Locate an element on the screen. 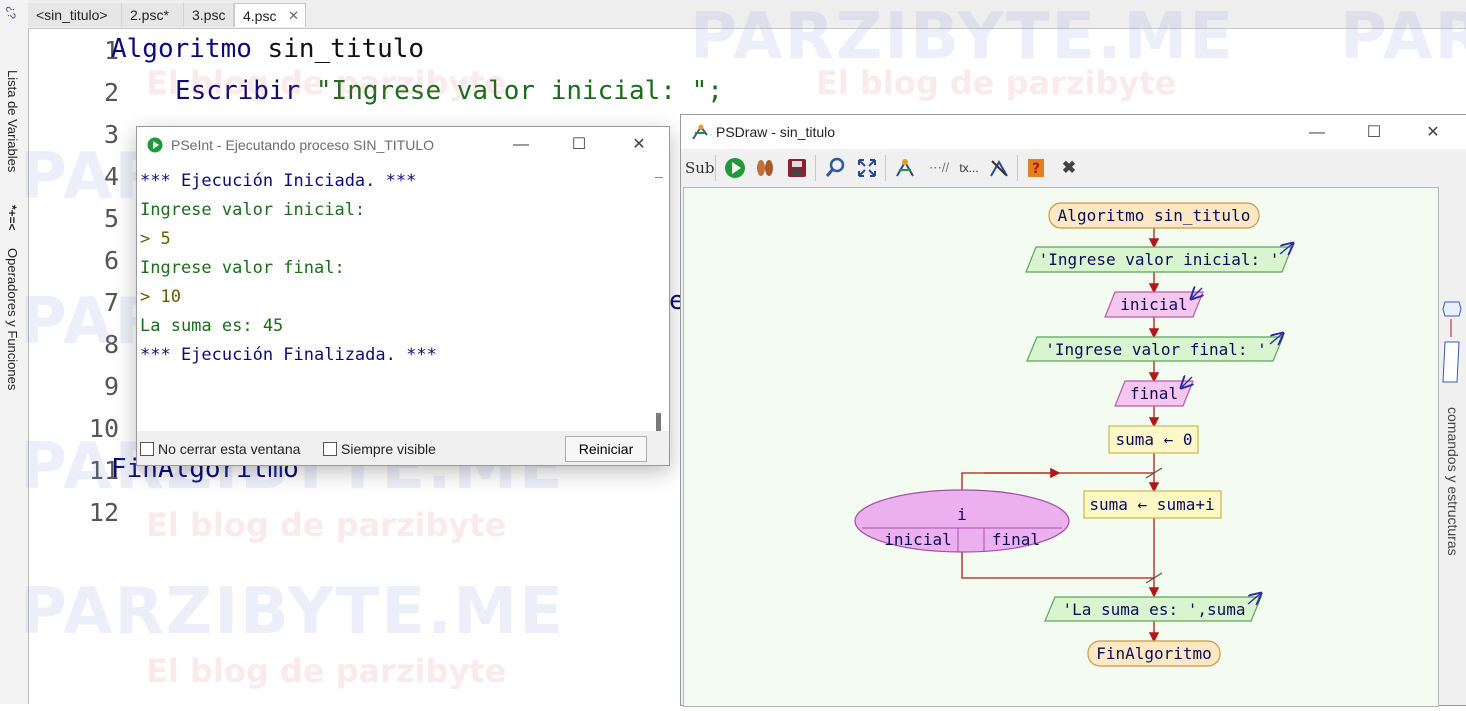 The image size is (1466, 711). psdraw-titlebar: PSDraw - sin_titulo — ☐ ✕ is located at coordinates (1073, 132).